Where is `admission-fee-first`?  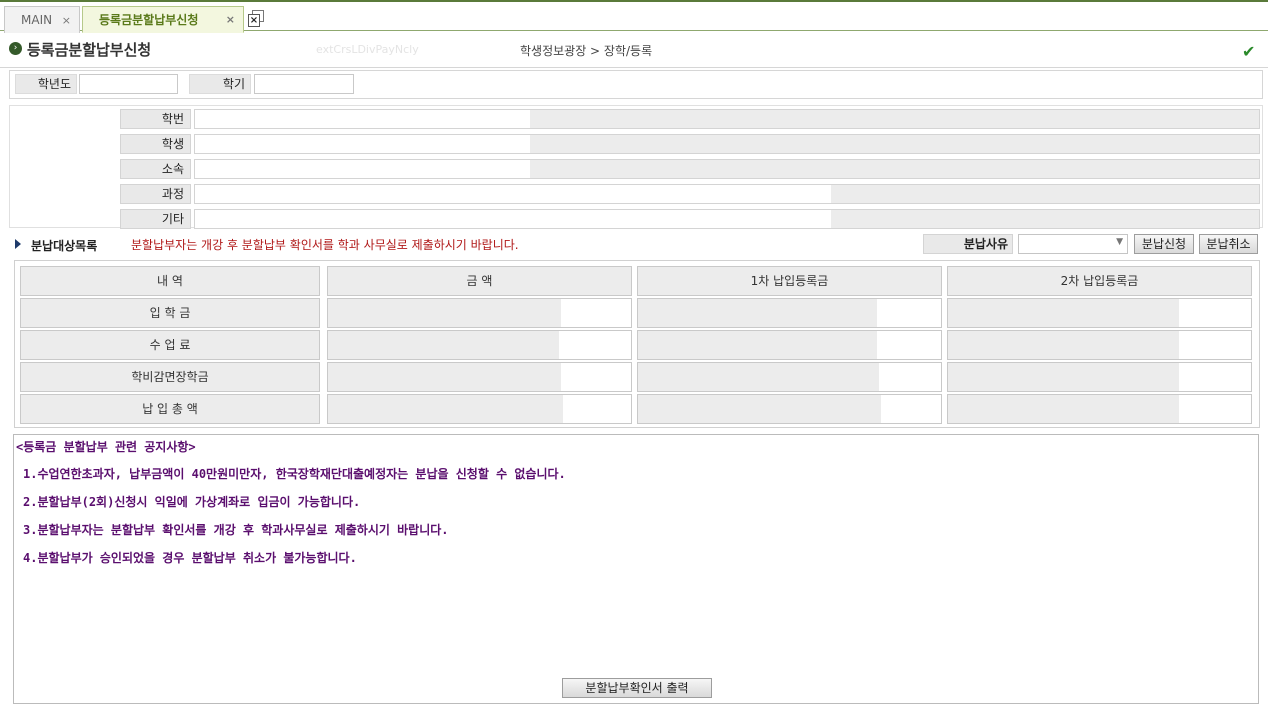 admission-fee-first is located at coordinates (789, 313).